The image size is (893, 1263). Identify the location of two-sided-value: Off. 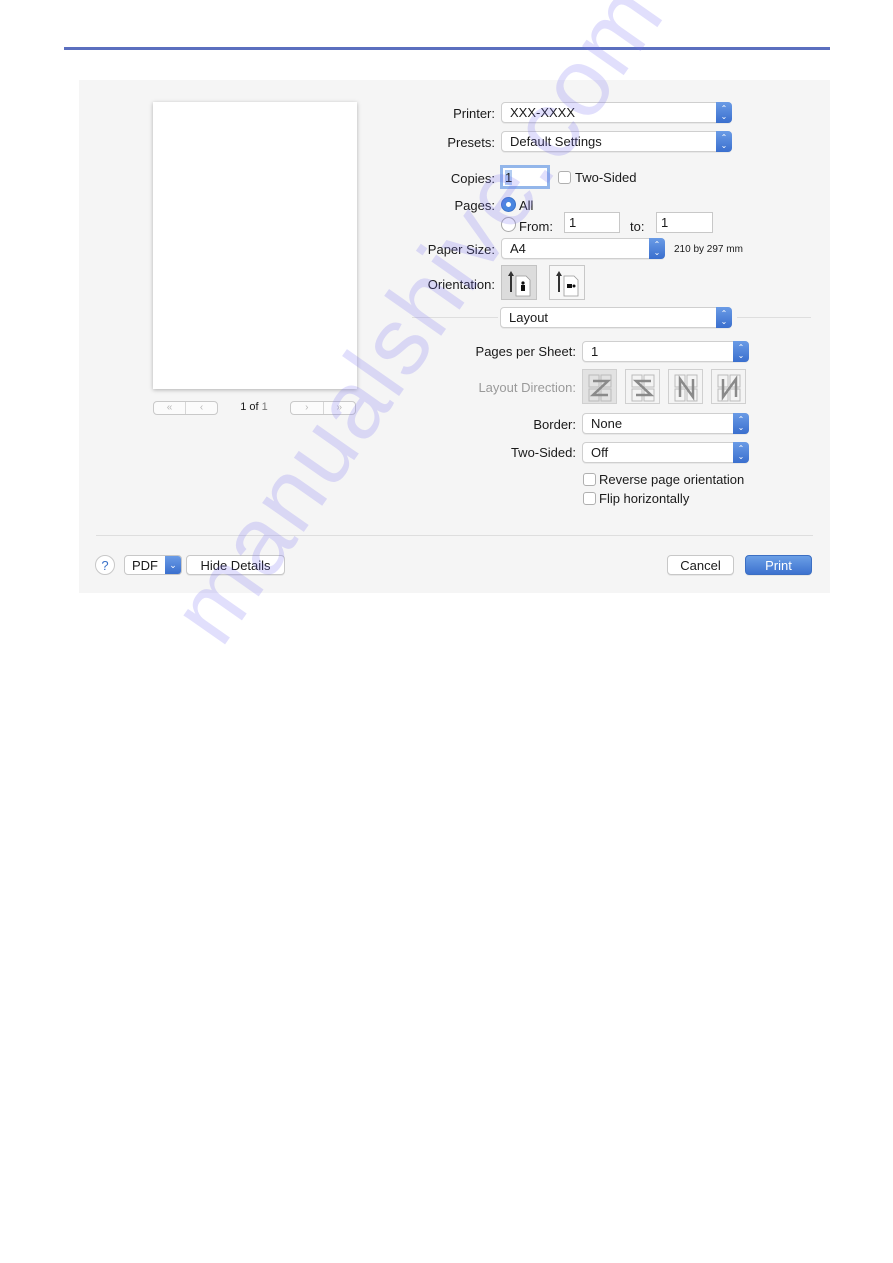
(600, 452).